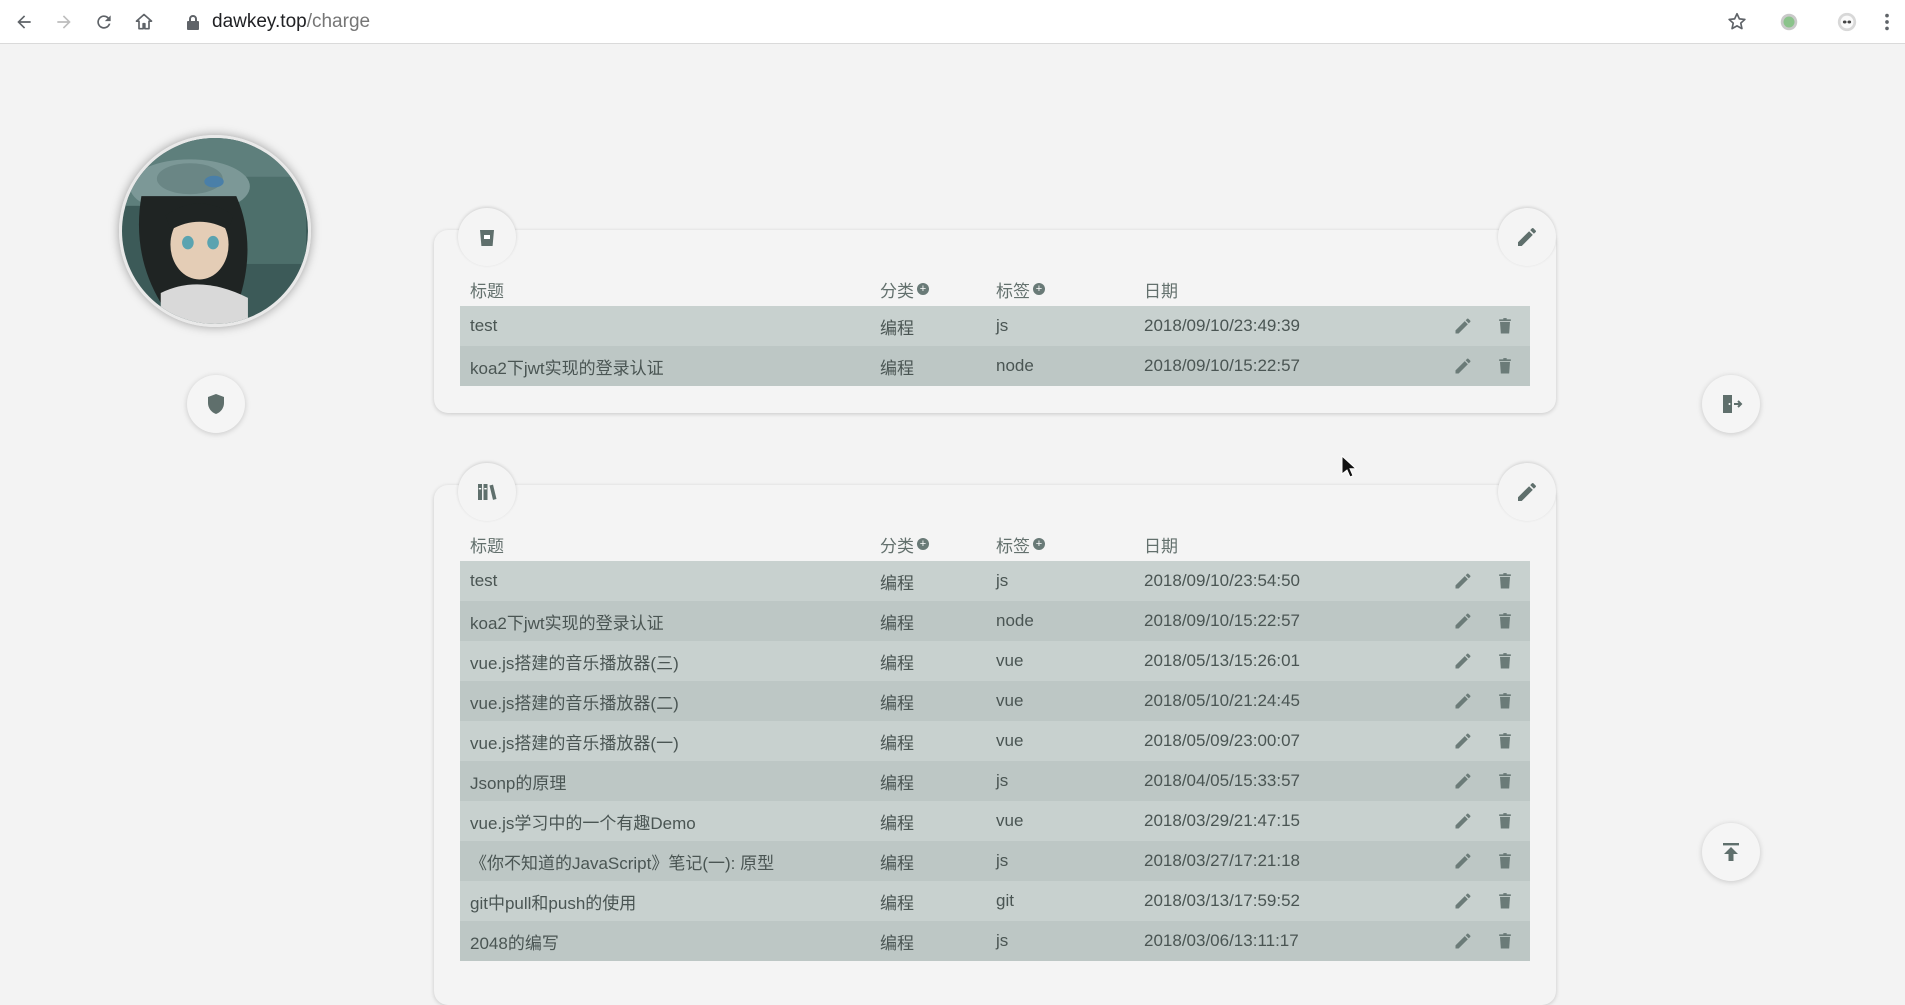 The width and height of the screenshot is (1905, 1005). I want to click on table-row: test 编程 js 2018/09/10/23:49:39, so click(995, 326).